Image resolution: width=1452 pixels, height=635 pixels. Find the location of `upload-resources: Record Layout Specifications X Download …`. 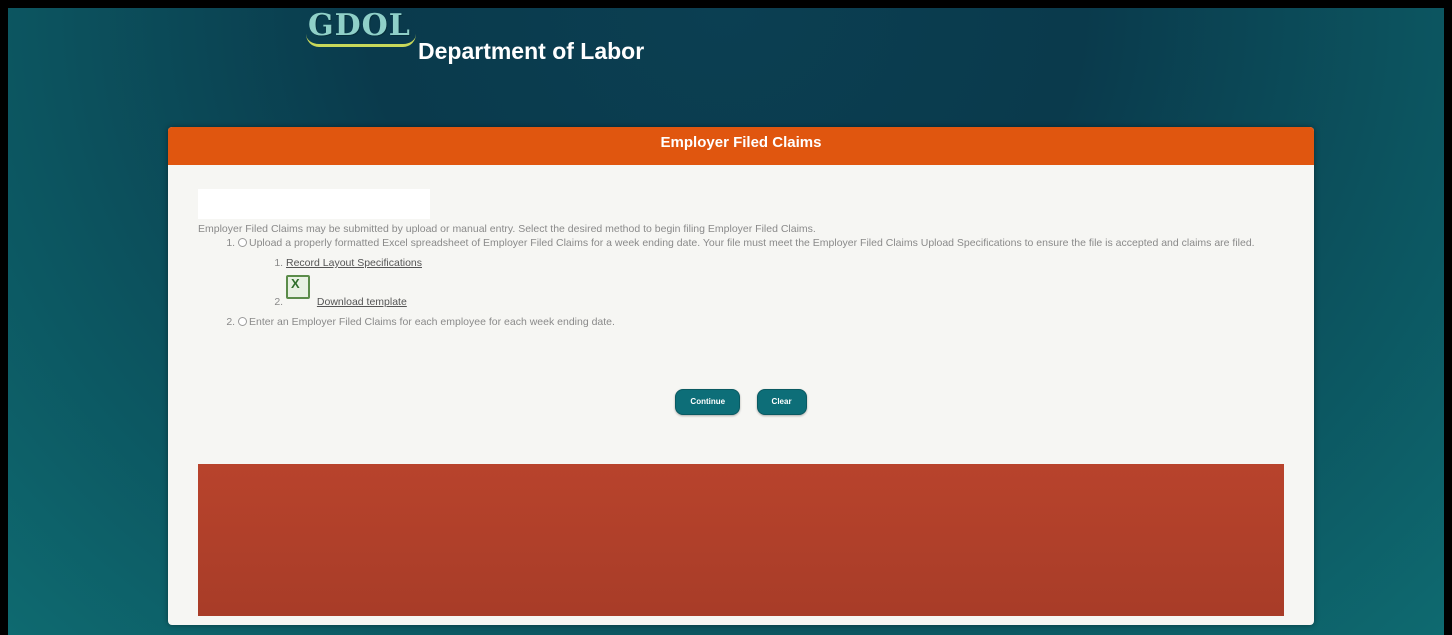

upload-resources: Record Layout Specifications X Download … is located at coordinates (763, 282).